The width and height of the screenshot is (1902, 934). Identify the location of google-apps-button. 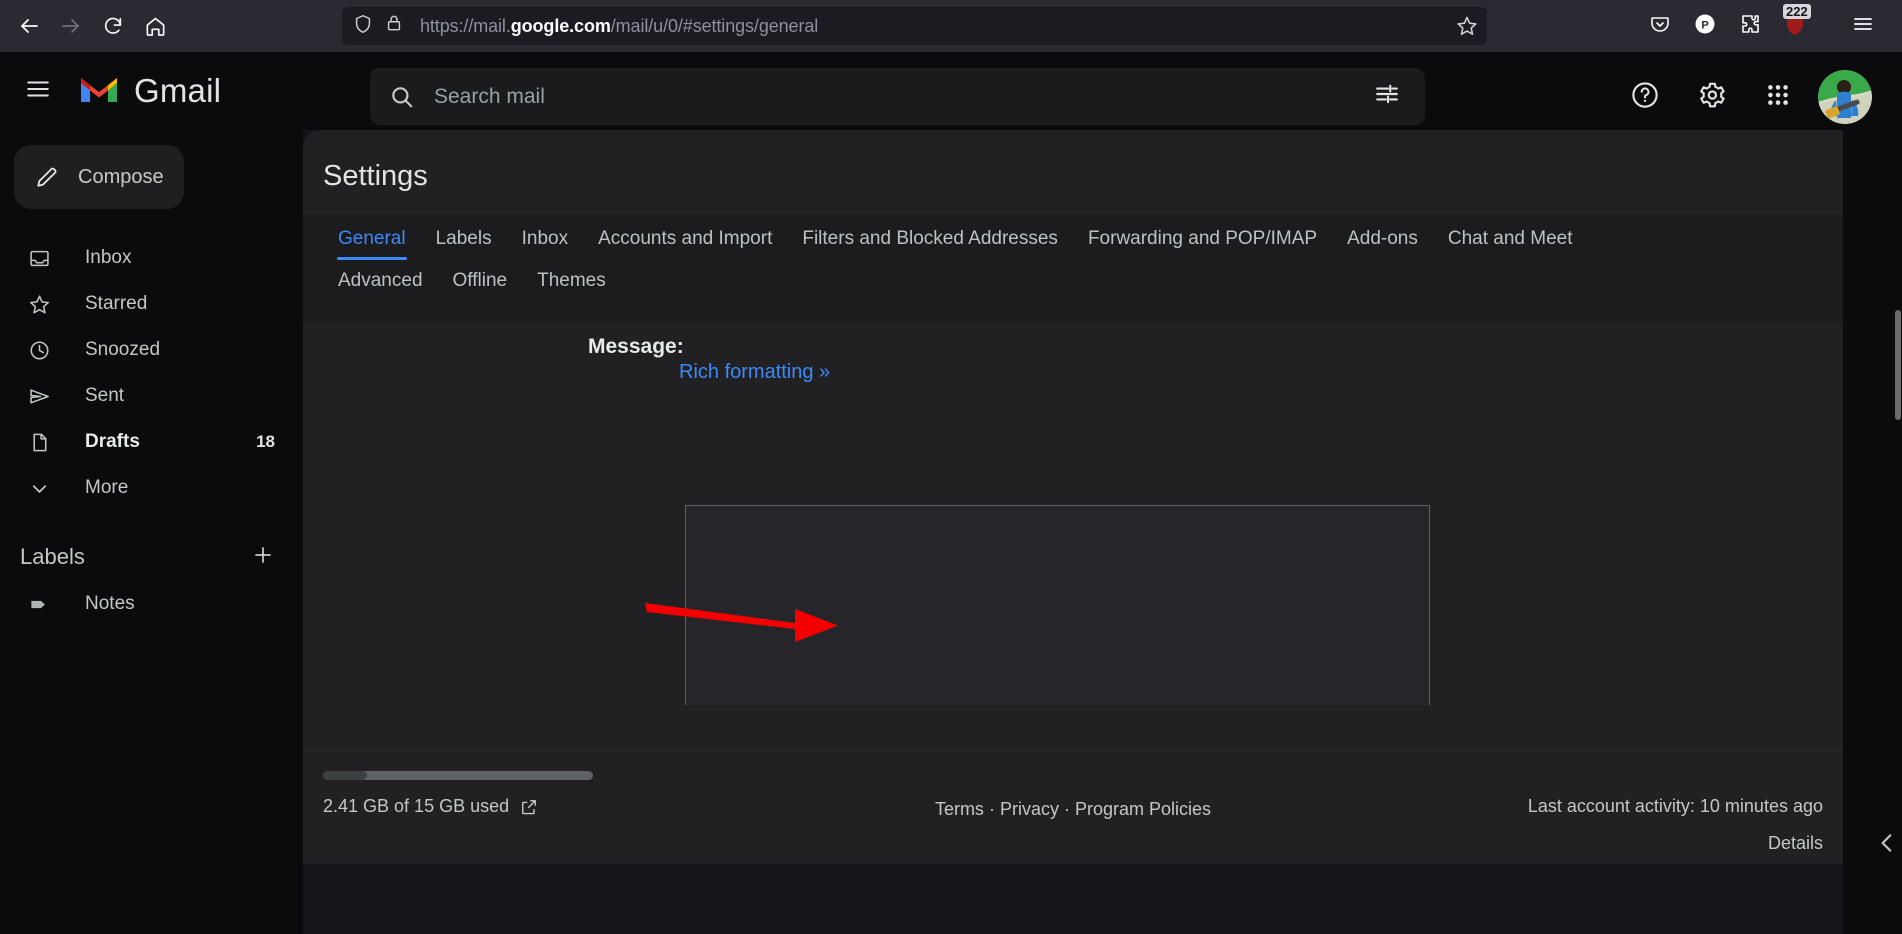
(1778, 97).